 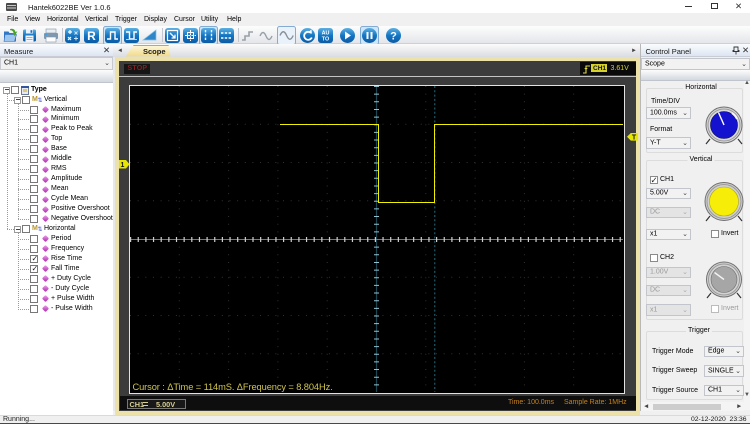 I want to click on svg-text: TO, so click(x=325, y=40).